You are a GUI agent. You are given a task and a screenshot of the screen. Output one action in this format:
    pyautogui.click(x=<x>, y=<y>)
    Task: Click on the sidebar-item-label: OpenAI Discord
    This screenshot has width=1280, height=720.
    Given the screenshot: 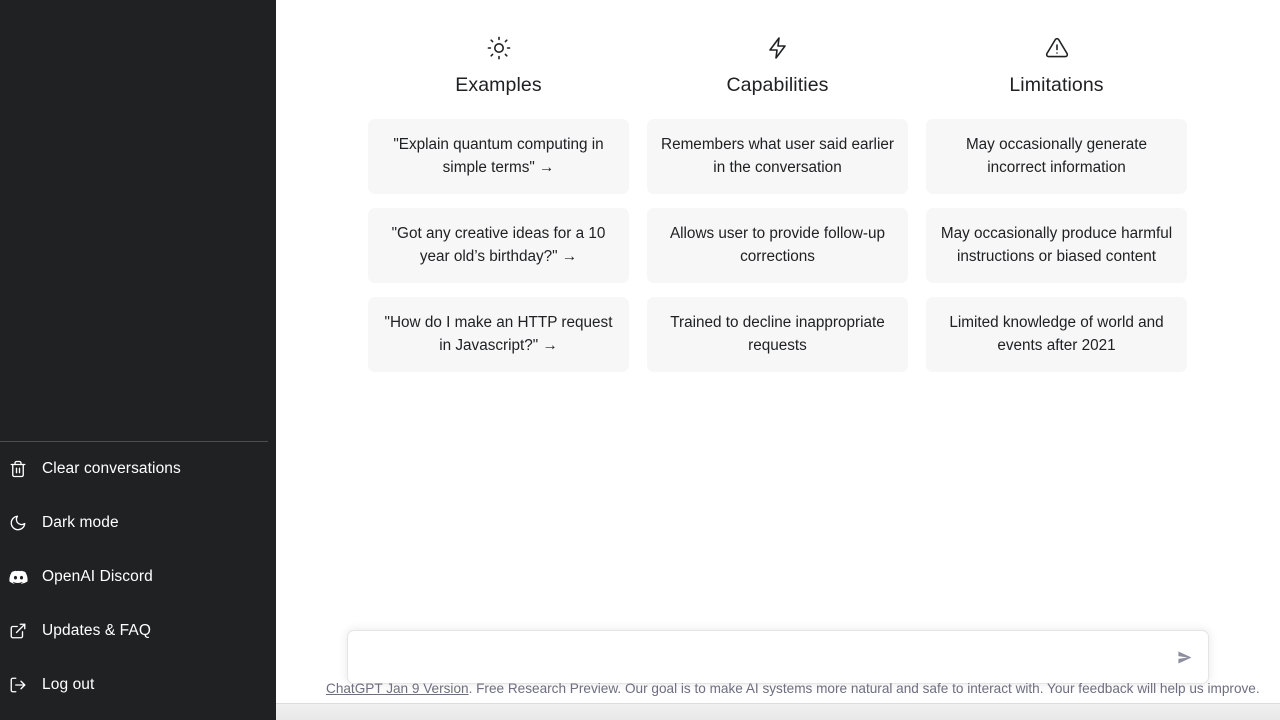 What is the action you would take?
    pyautogui.click(x=97, y=576)
    